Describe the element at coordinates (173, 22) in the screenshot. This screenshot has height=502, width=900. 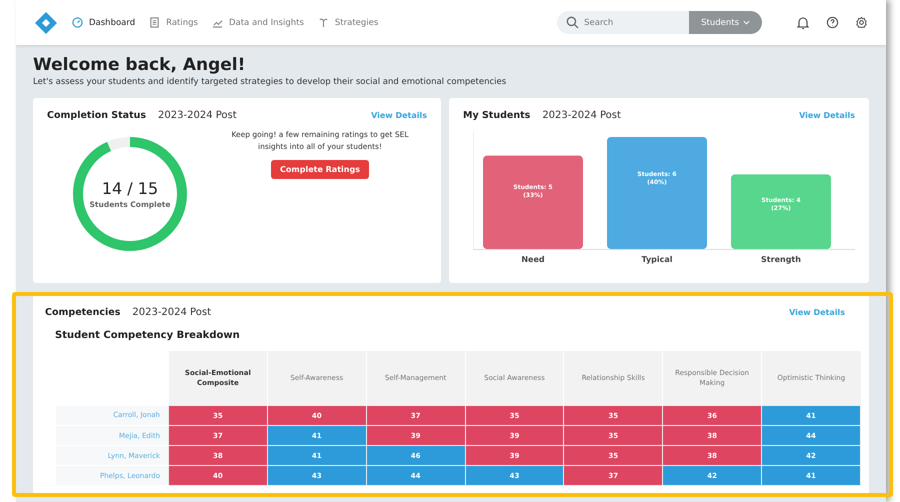
I see `nav-link: Ratings` at that location.